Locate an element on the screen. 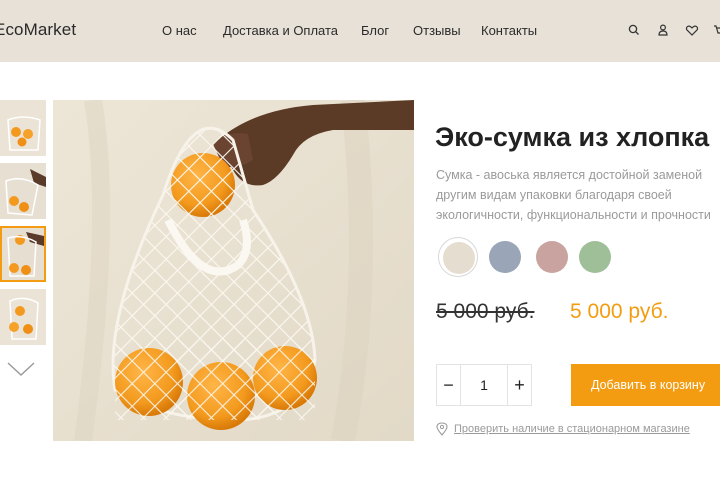  description-line-2: другим видам упаковки благодаря своей is located at coordinates (554, 195).